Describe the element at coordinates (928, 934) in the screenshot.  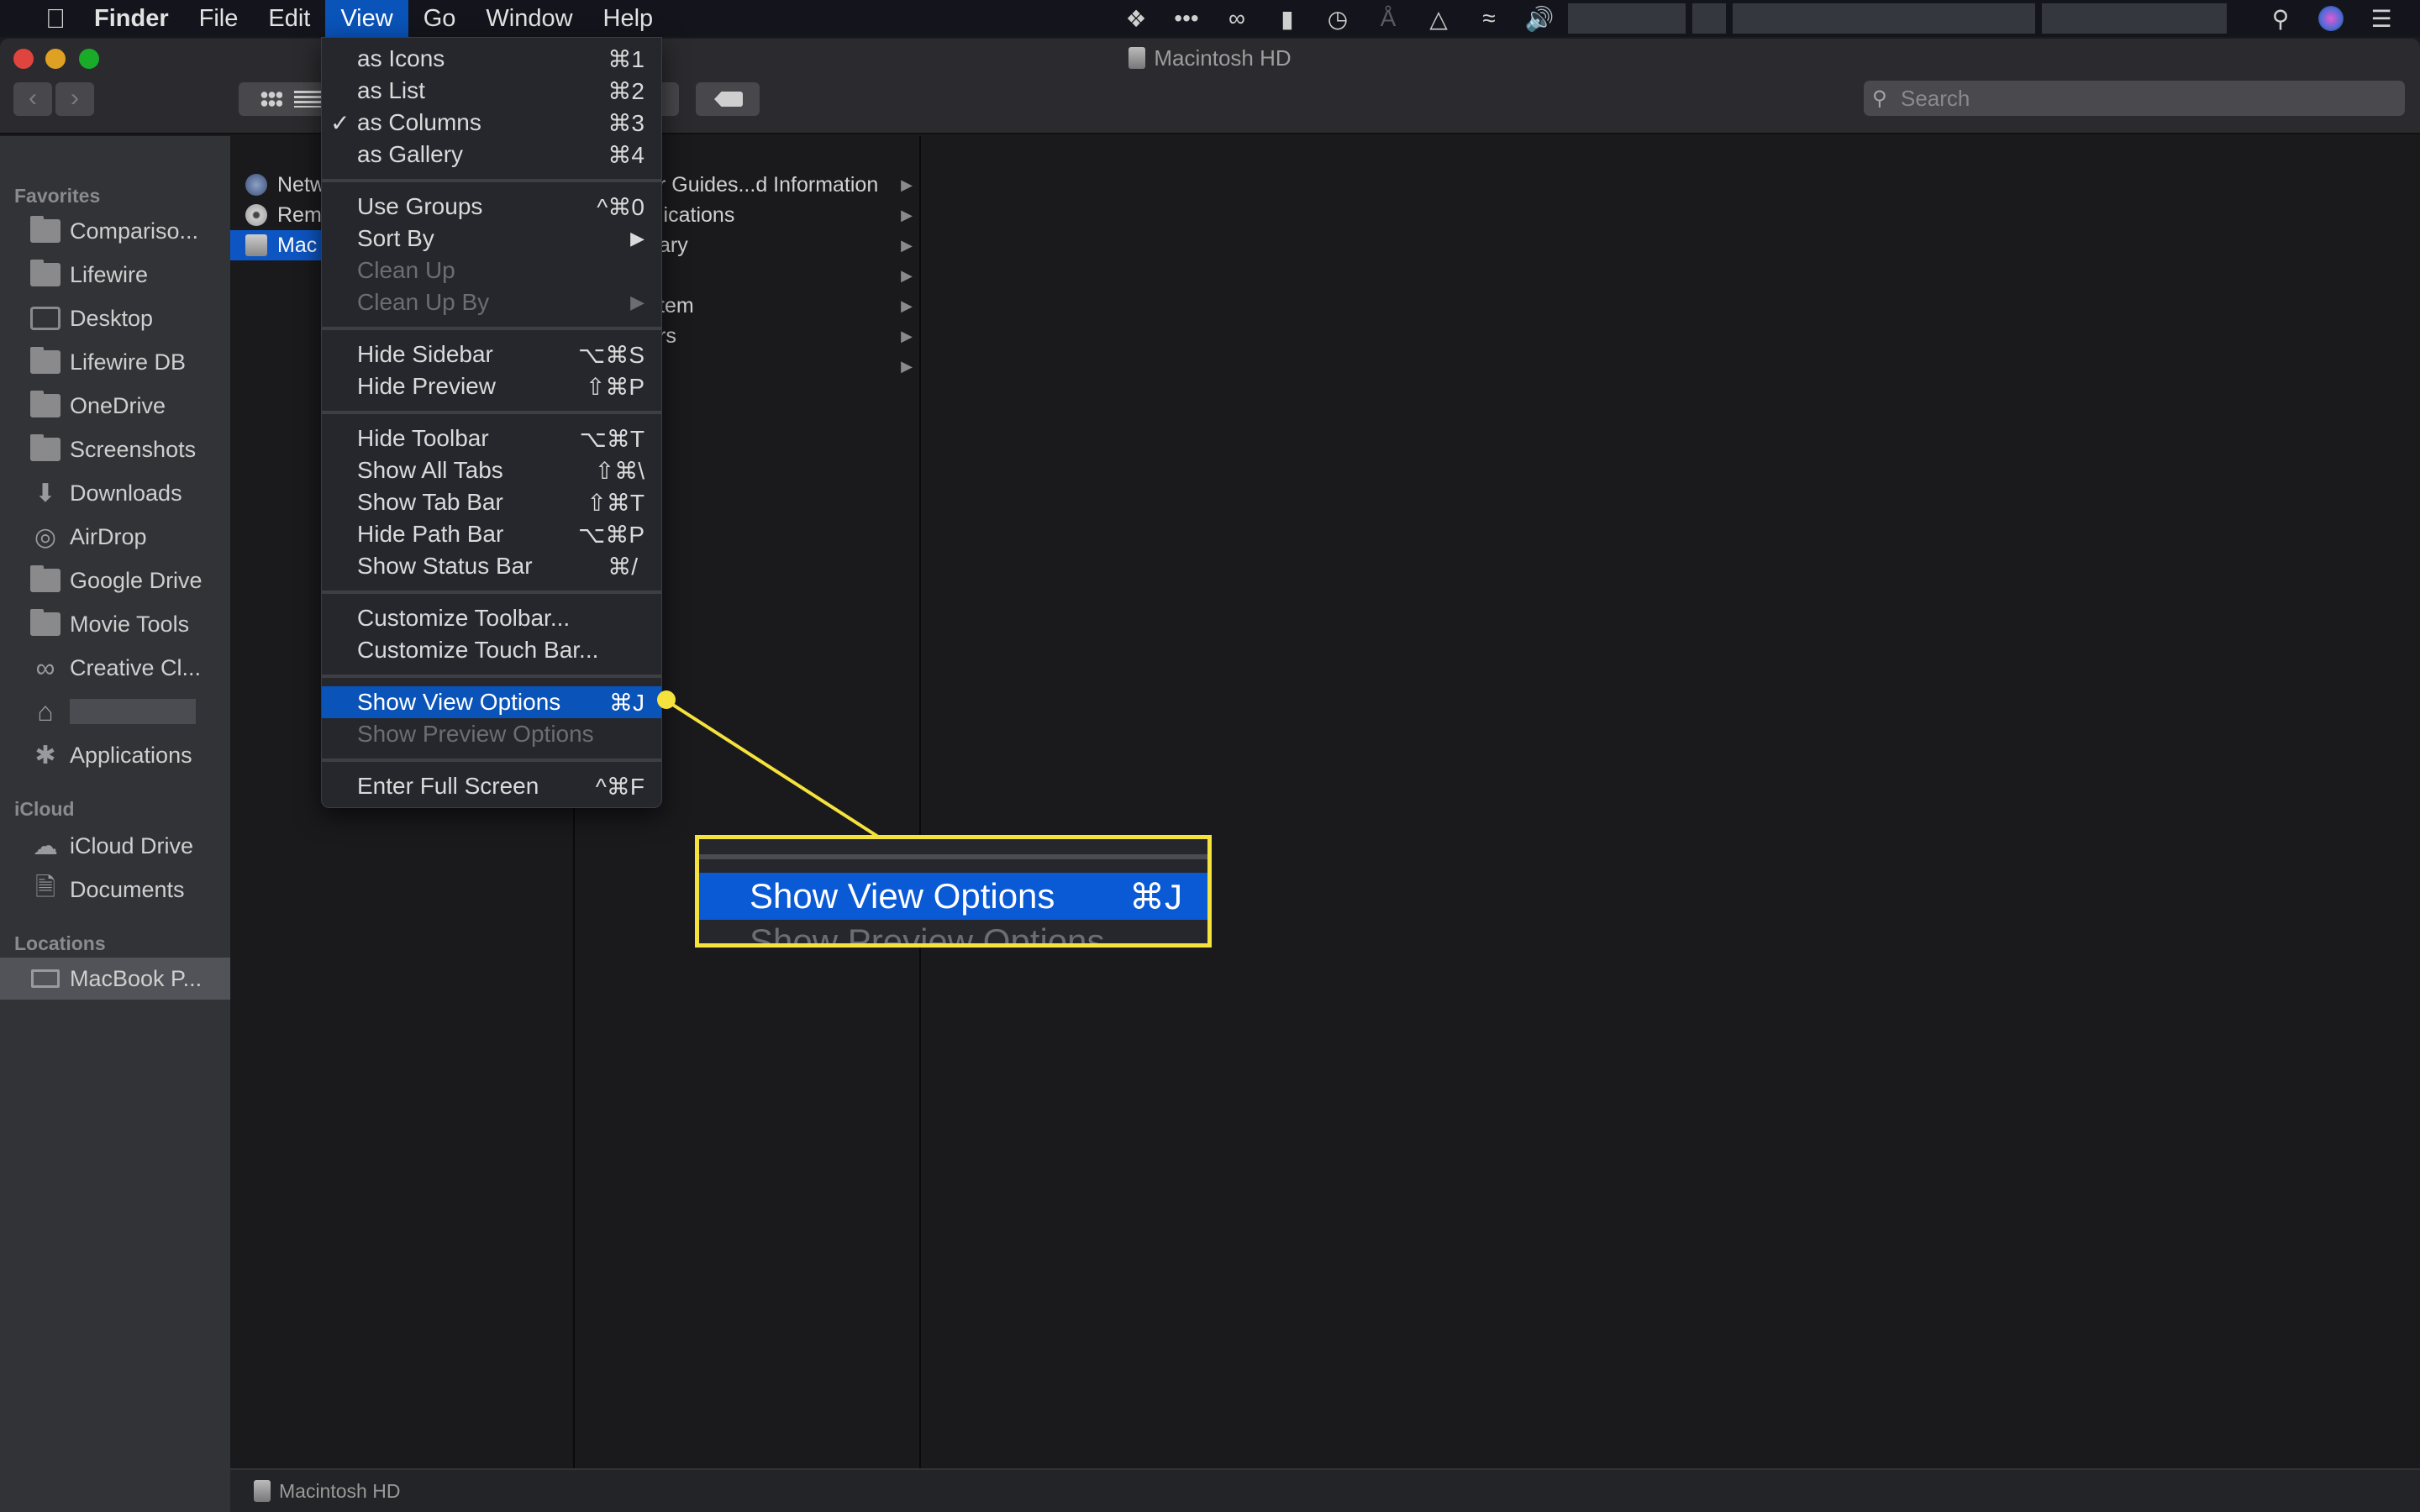
I see `callout-disabled-item: Show Preview Options` at that location.